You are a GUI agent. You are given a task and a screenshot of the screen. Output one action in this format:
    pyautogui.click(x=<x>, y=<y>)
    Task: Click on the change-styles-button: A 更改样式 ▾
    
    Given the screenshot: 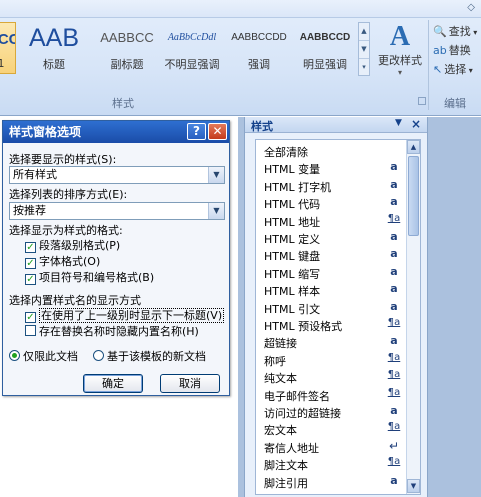 What is the action you would take?
    pyautogui.click(x=400, y=55)
    